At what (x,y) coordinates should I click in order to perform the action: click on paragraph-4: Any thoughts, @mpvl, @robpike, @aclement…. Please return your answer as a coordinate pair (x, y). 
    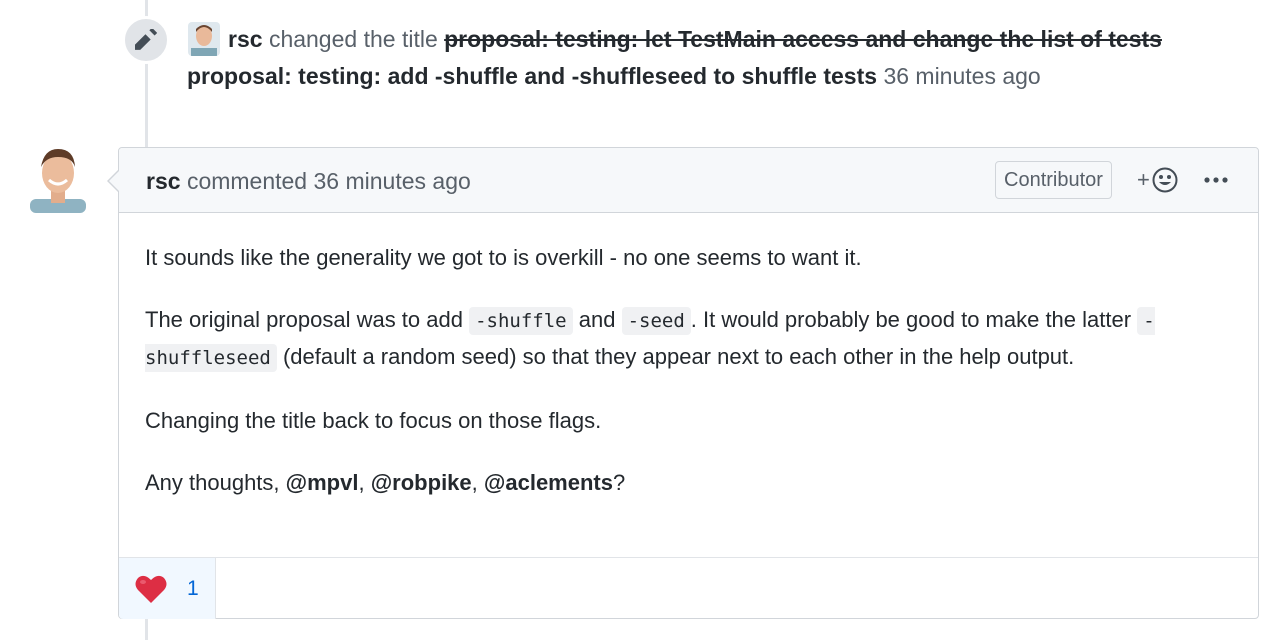
    Looking at the image, I should click on (690, 482).